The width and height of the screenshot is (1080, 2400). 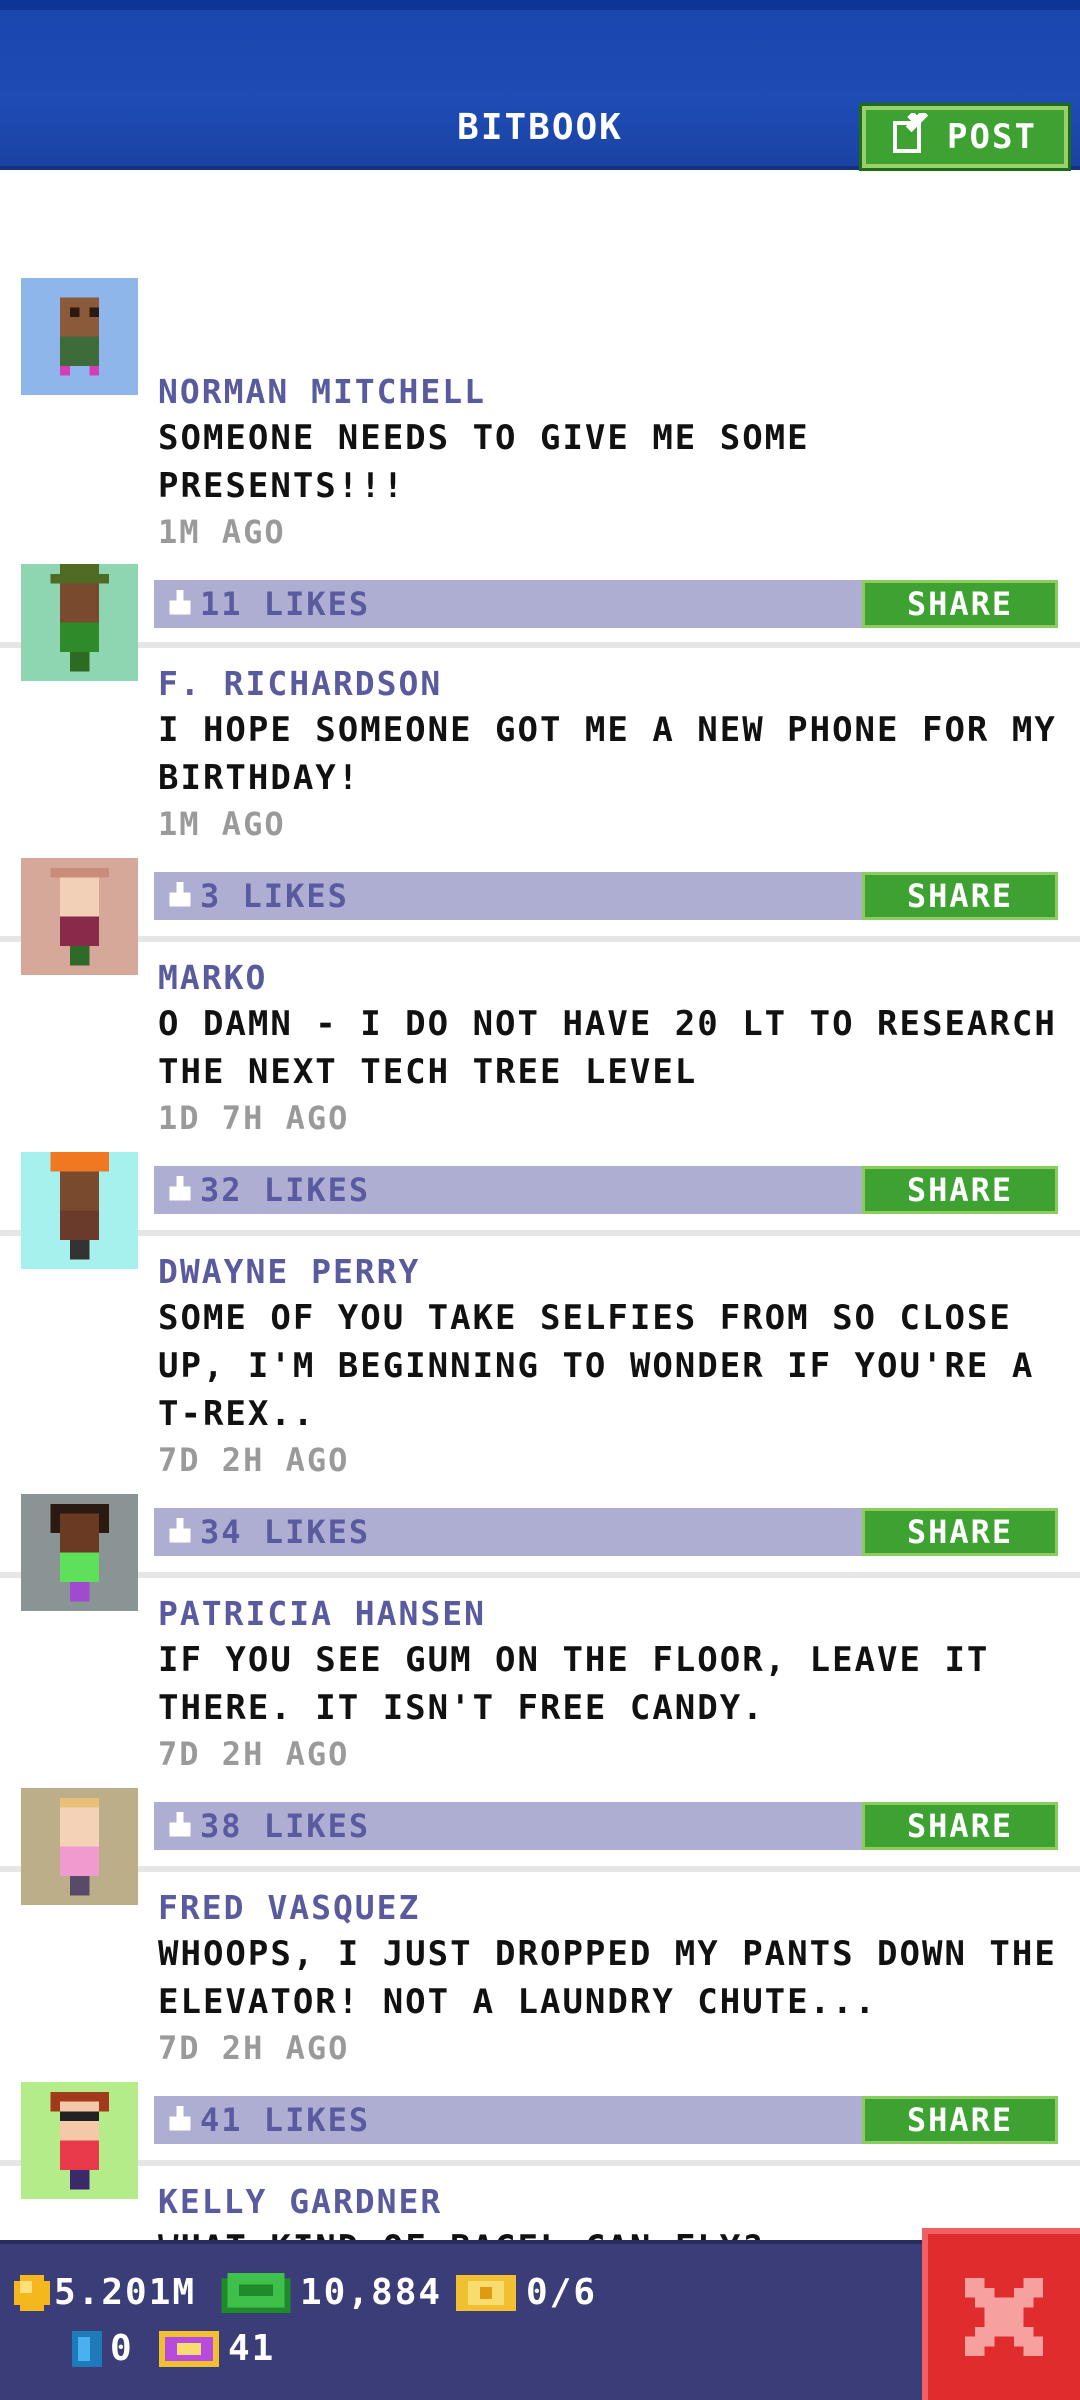 I want to click on close-button, so click(x=1001, y=2314).